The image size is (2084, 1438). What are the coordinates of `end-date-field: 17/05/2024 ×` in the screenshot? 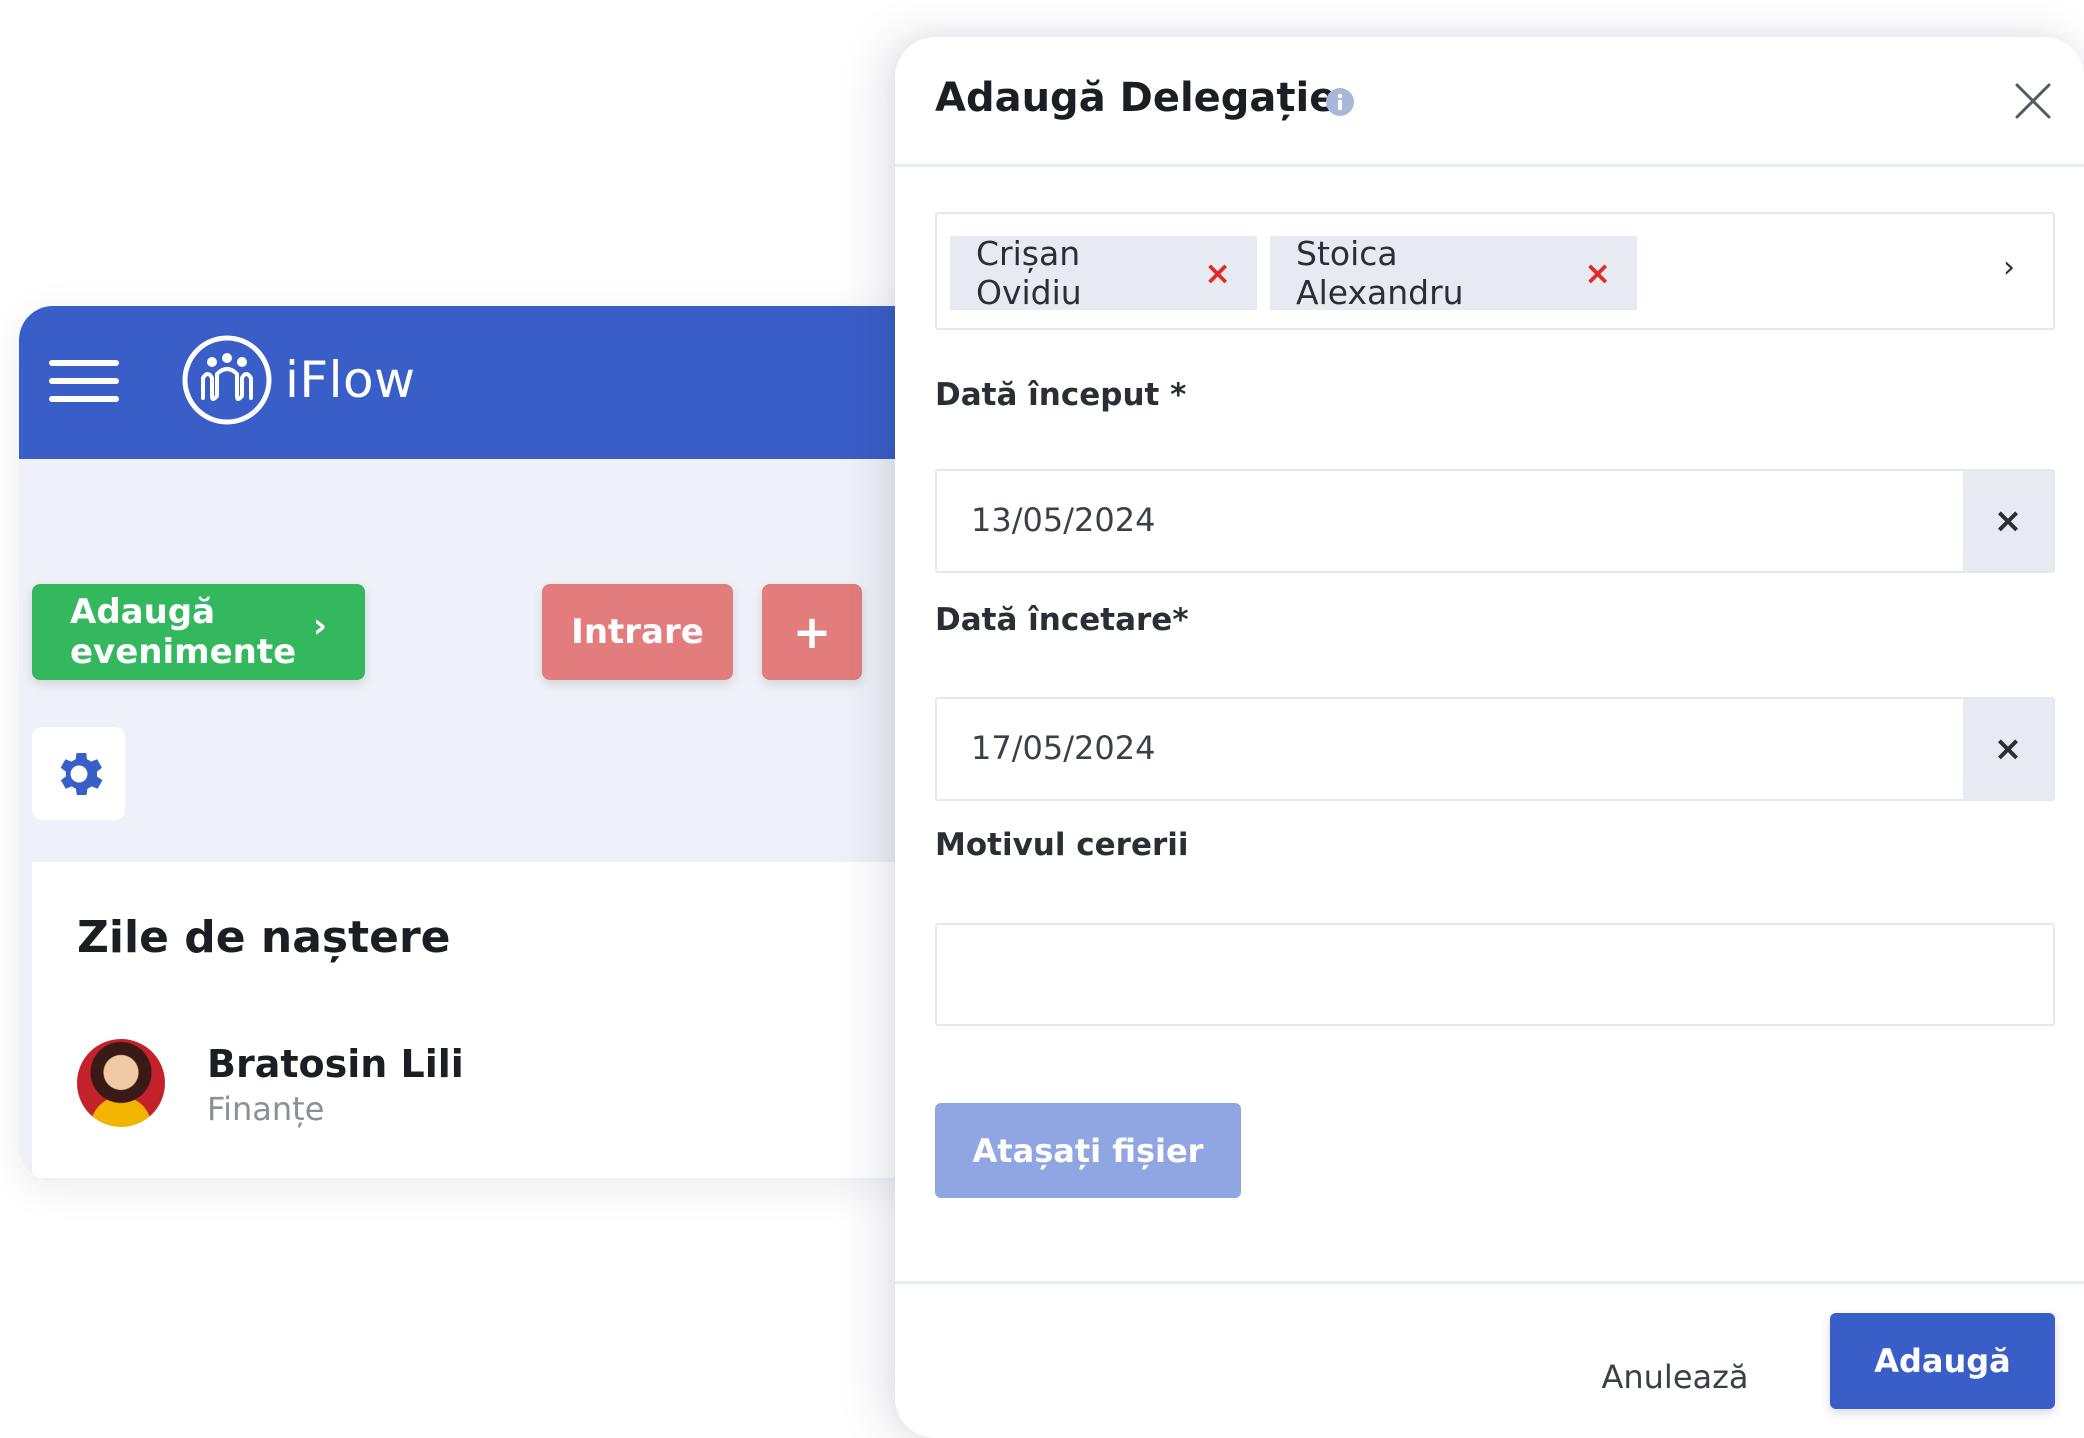 It's located at (1495, 749).